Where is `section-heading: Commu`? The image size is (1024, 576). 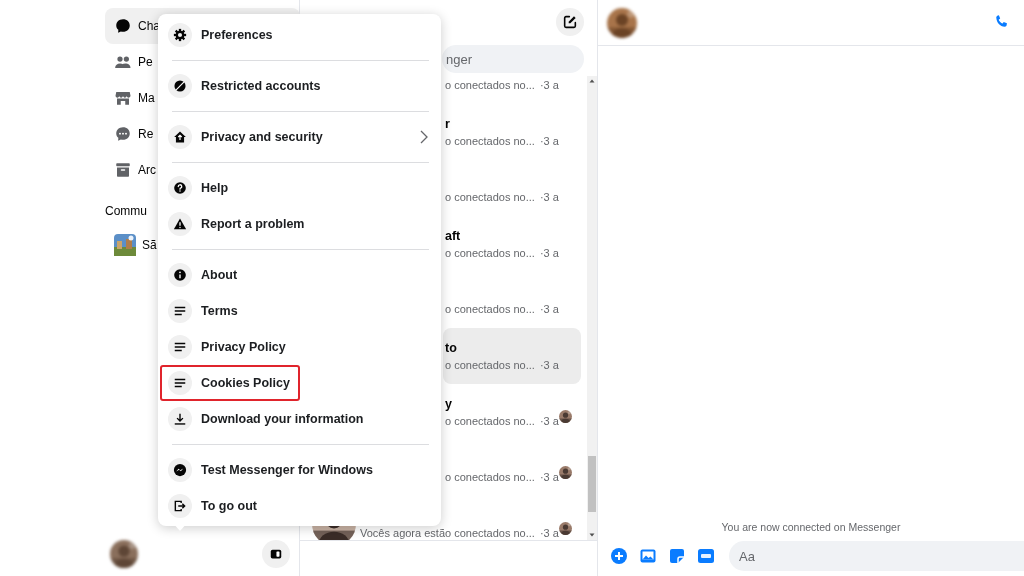
section-heading: Commu is located at coordinates (126, 211).